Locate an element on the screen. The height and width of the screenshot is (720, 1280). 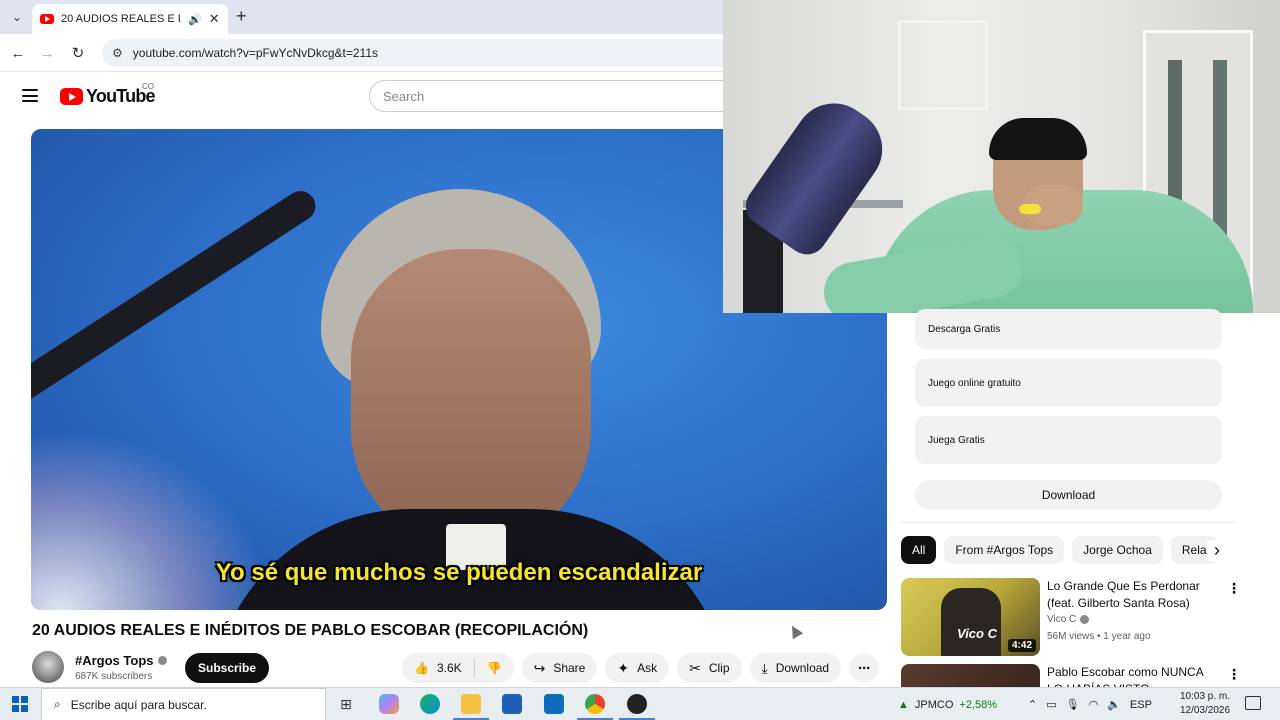
channel-name-row: #Argos Tops is located at coordinates (121, 660).